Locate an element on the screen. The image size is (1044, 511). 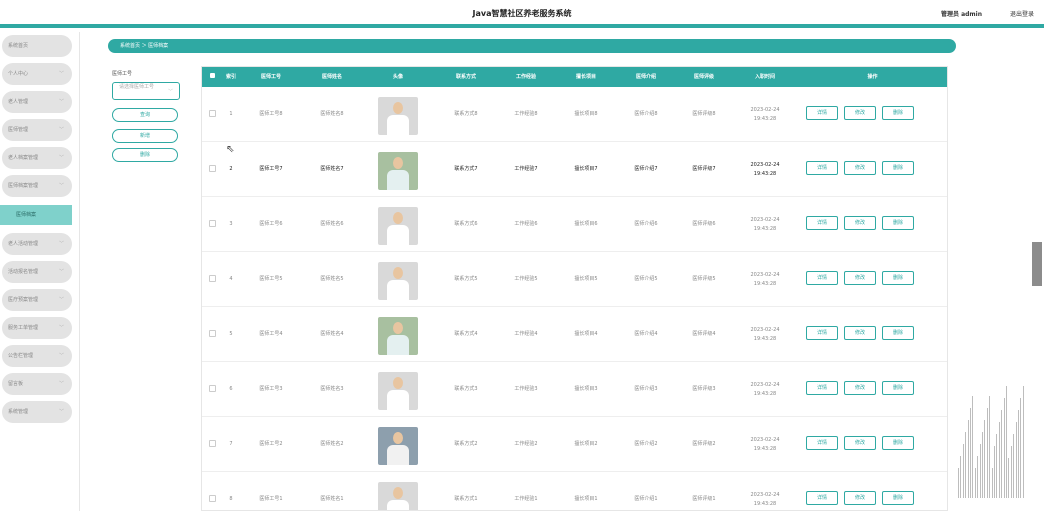
cell-name: 医师姓名8 is located at coordinates (332, 114).